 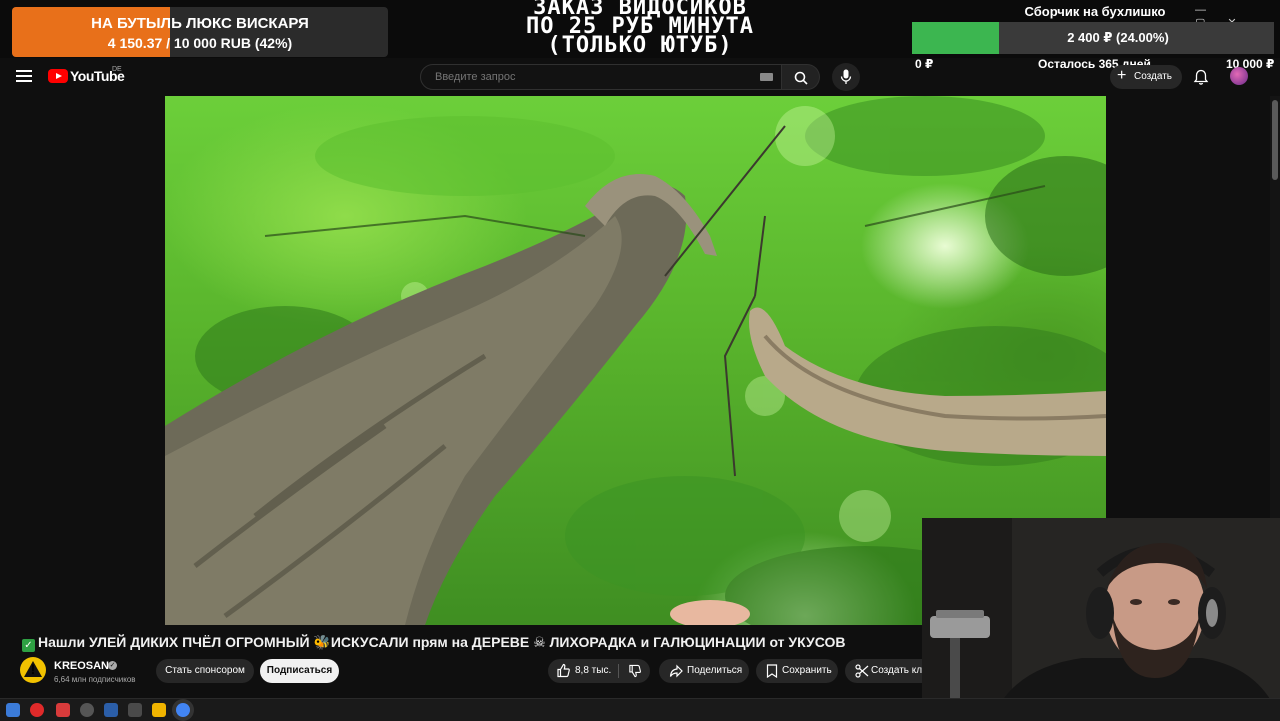 I want to click on warning-triangle-icon, so click(x=33, y=669).